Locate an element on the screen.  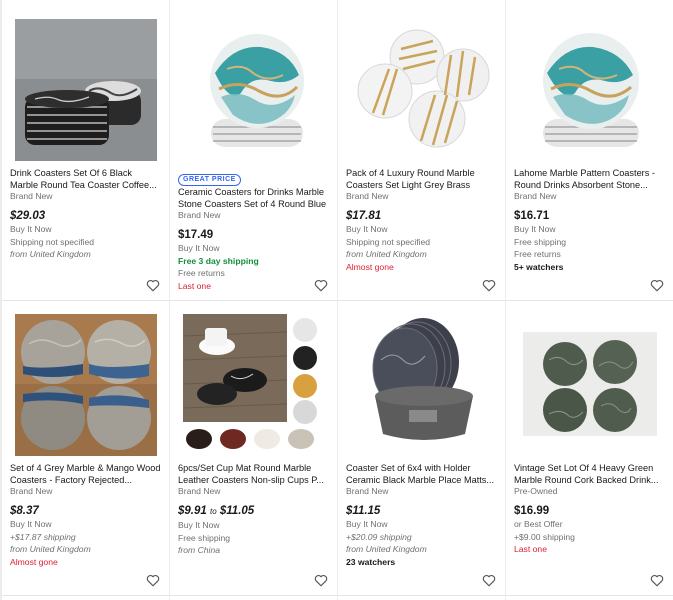
listing-price: $16.71 is located at coordinates (532, 216).